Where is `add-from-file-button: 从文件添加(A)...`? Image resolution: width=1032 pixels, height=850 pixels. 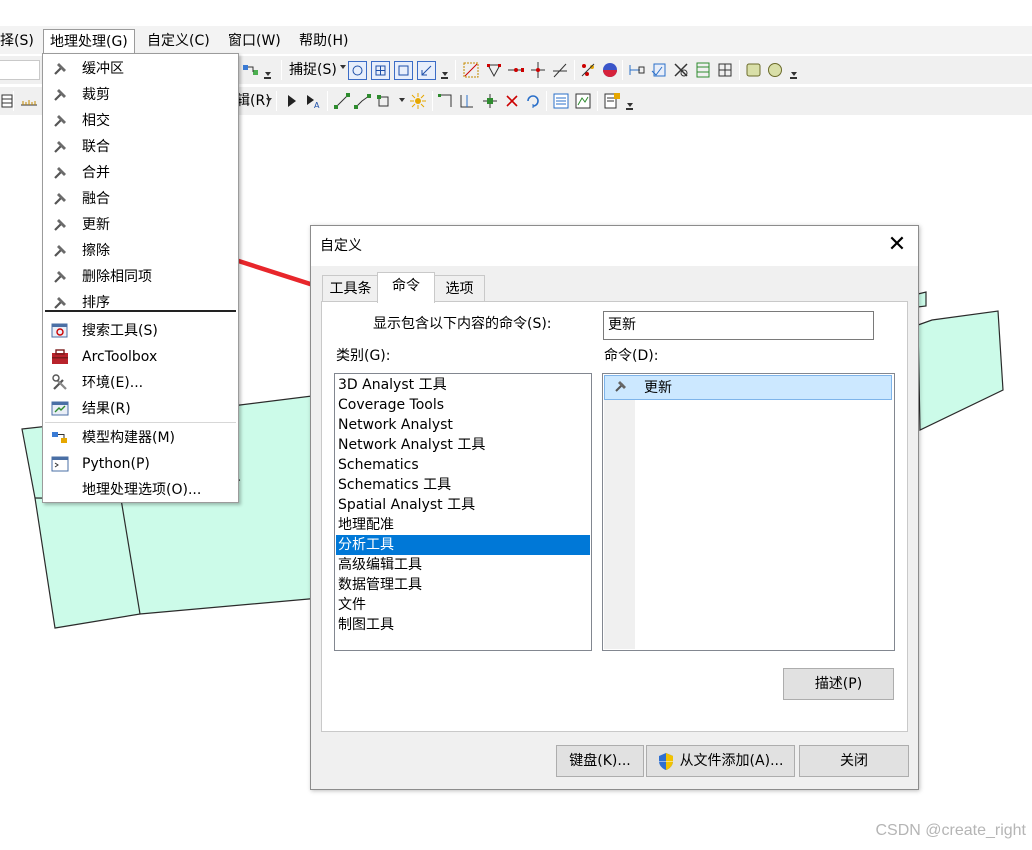
add-from-file-button: 从文件添加(A)... is located at coordinates (720, 761).